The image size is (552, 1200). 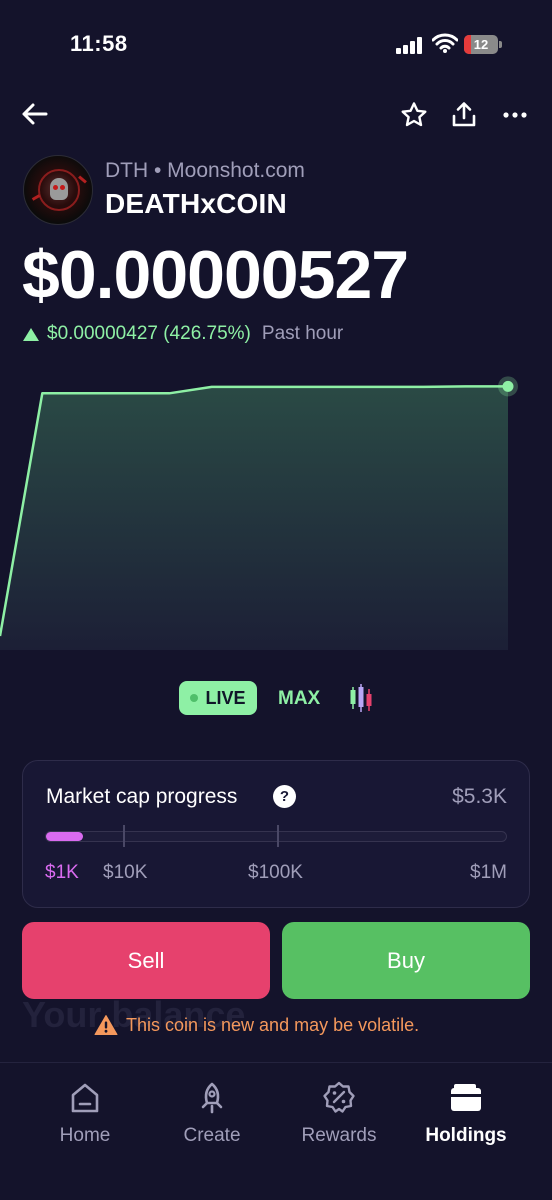 I want to click on more-options-button, so click(x=515, y=115).